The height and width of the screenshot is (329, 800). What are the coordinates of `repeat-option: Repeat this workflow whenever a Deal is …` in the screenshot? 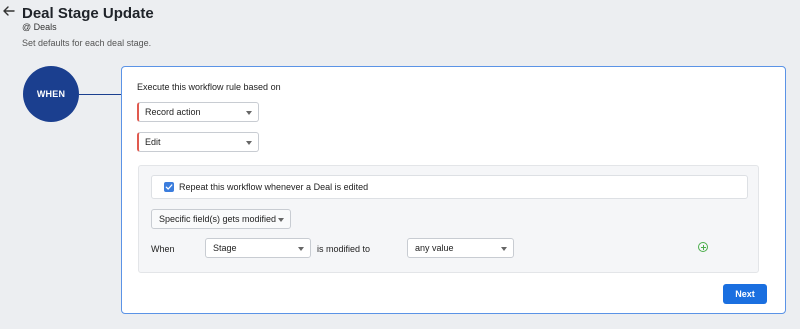 It's located at (449, 187).